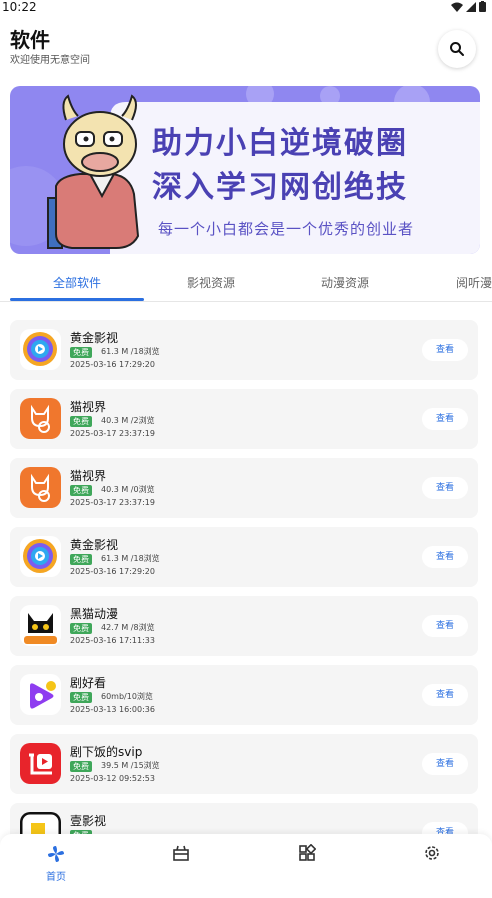 Image resolution: width=492 pixels, height=898 pixels. What do you see at coordinates (128, 420) in the screenshot?
I see `item-stats: 40.3 M /2浏览` at bounding box center [128, 420].